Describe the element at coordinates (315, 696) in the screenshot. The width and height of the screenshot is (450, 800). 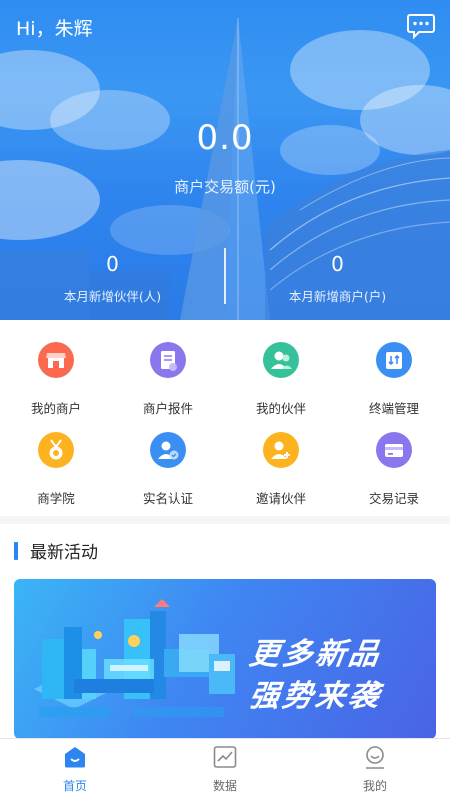
I see `banner-headline-2: 强势来袭` at that location.